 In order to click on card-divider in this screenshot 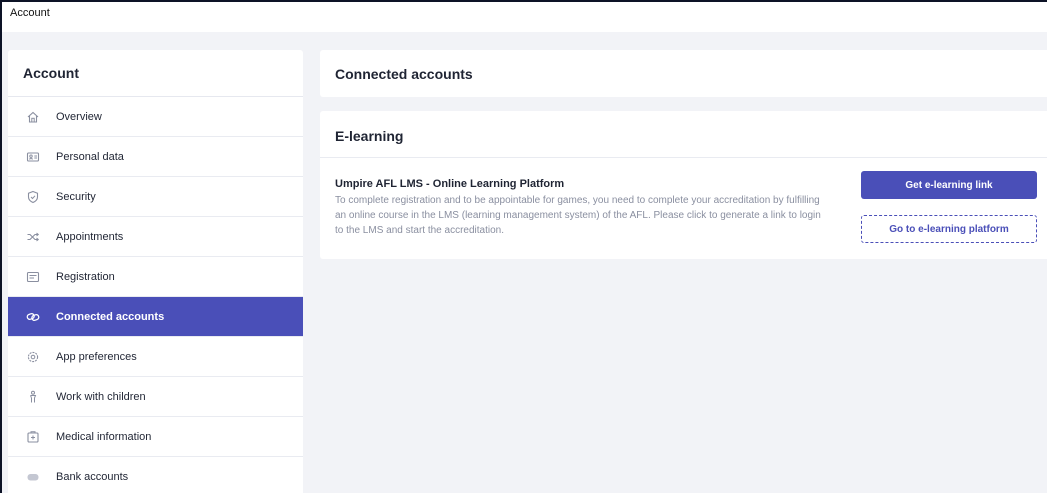, I will do `click(683, 157)`.